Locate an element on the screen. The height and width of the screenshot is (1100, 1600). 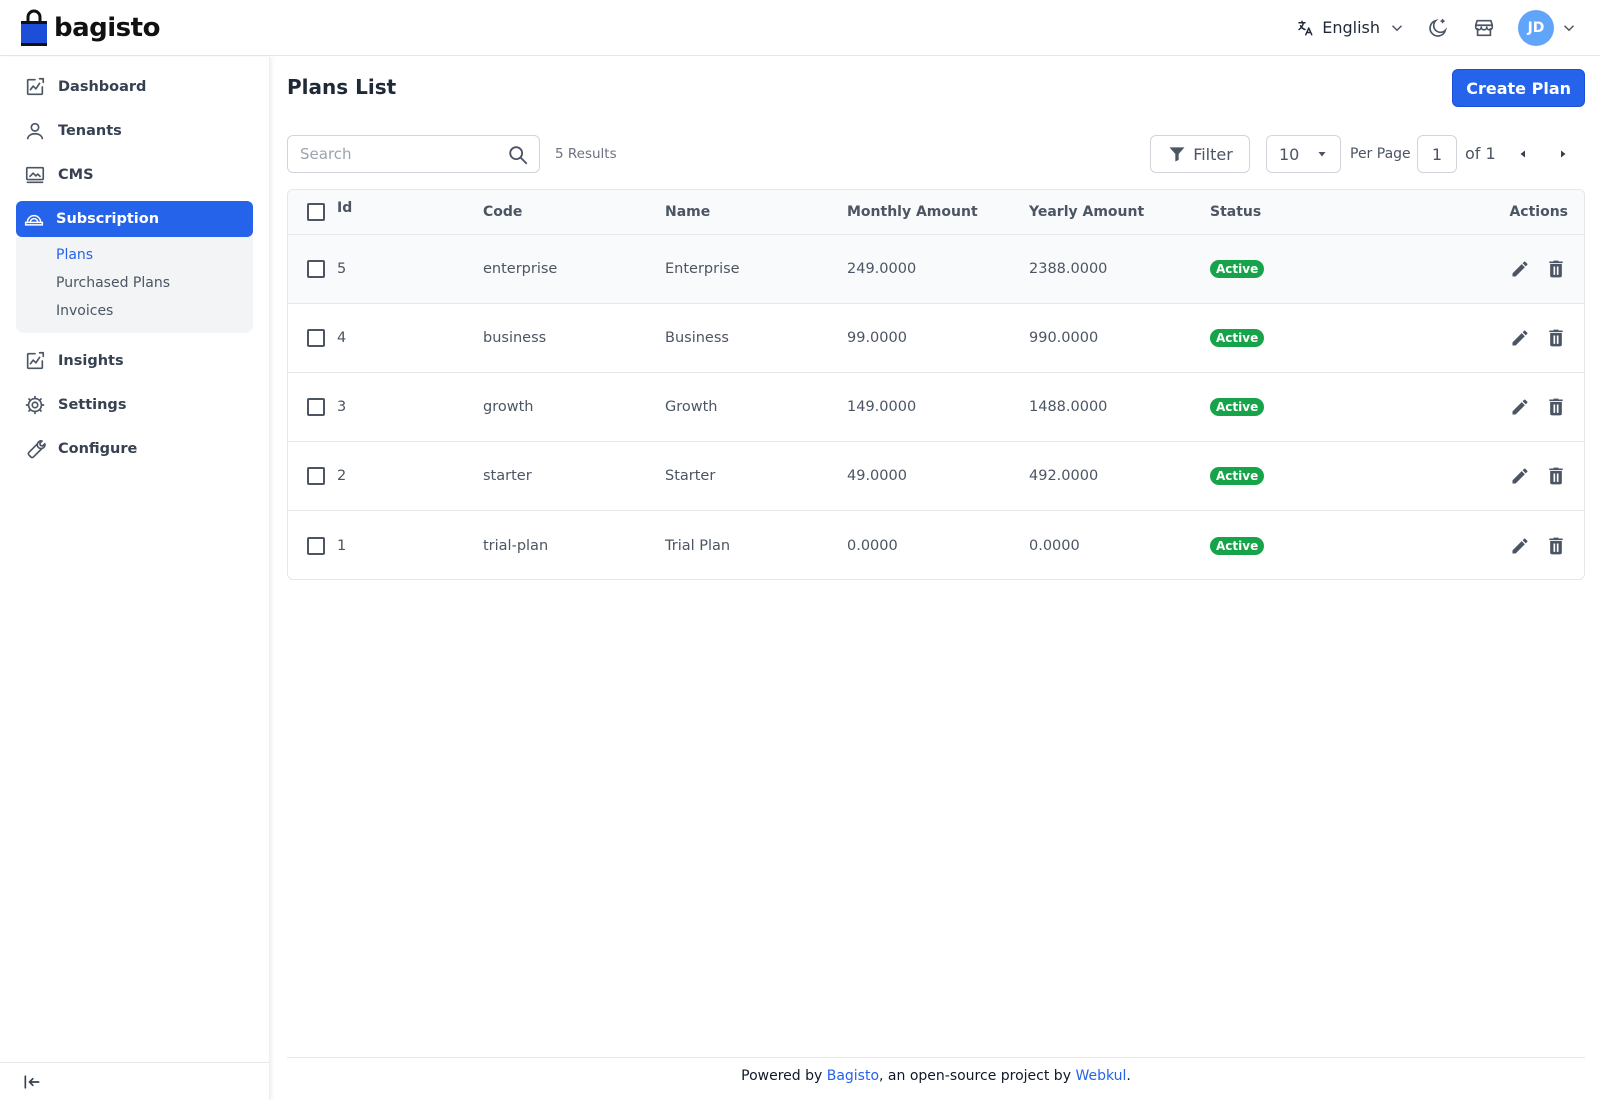
language-label: English is located at coordinates (1351, 27).